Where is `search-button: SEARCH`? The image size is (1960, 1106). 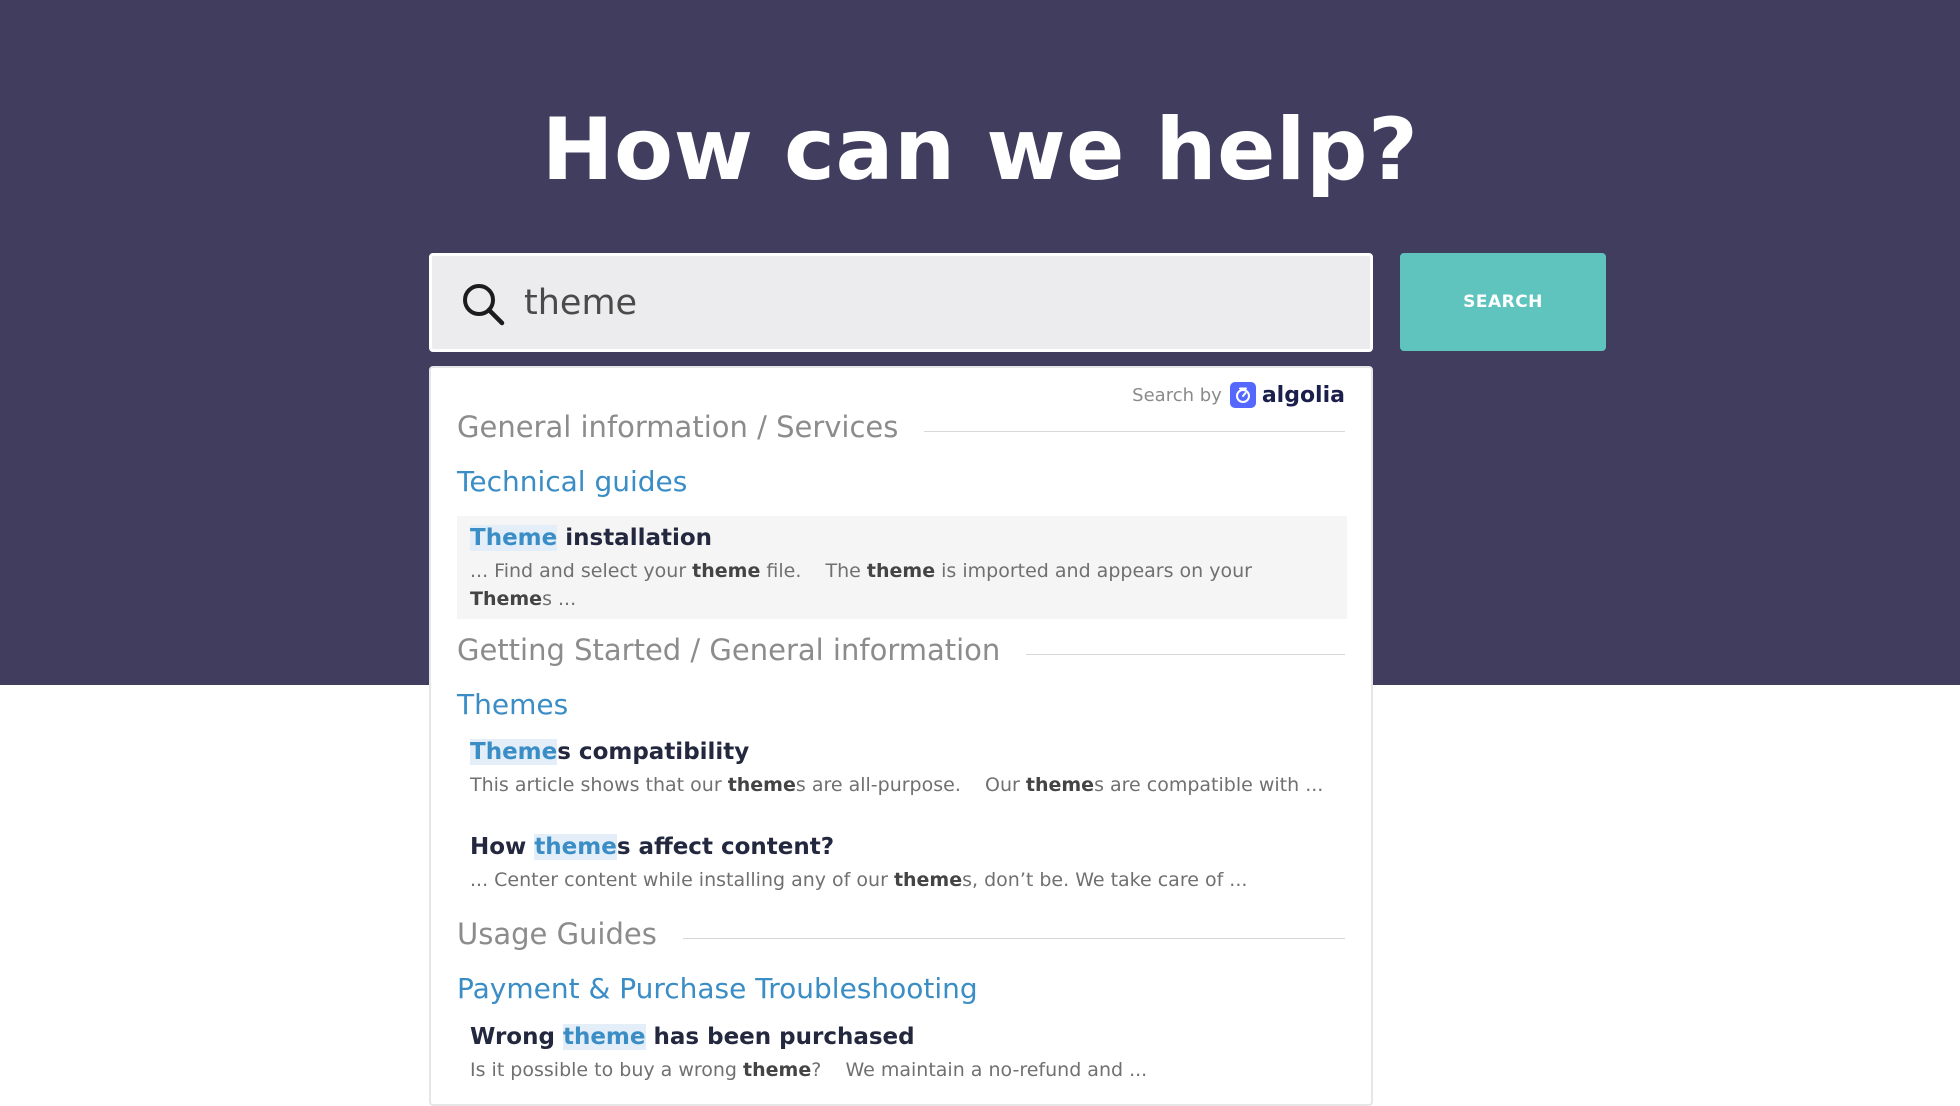 search-button: SEARCH is located at coordinates (1503, 302).